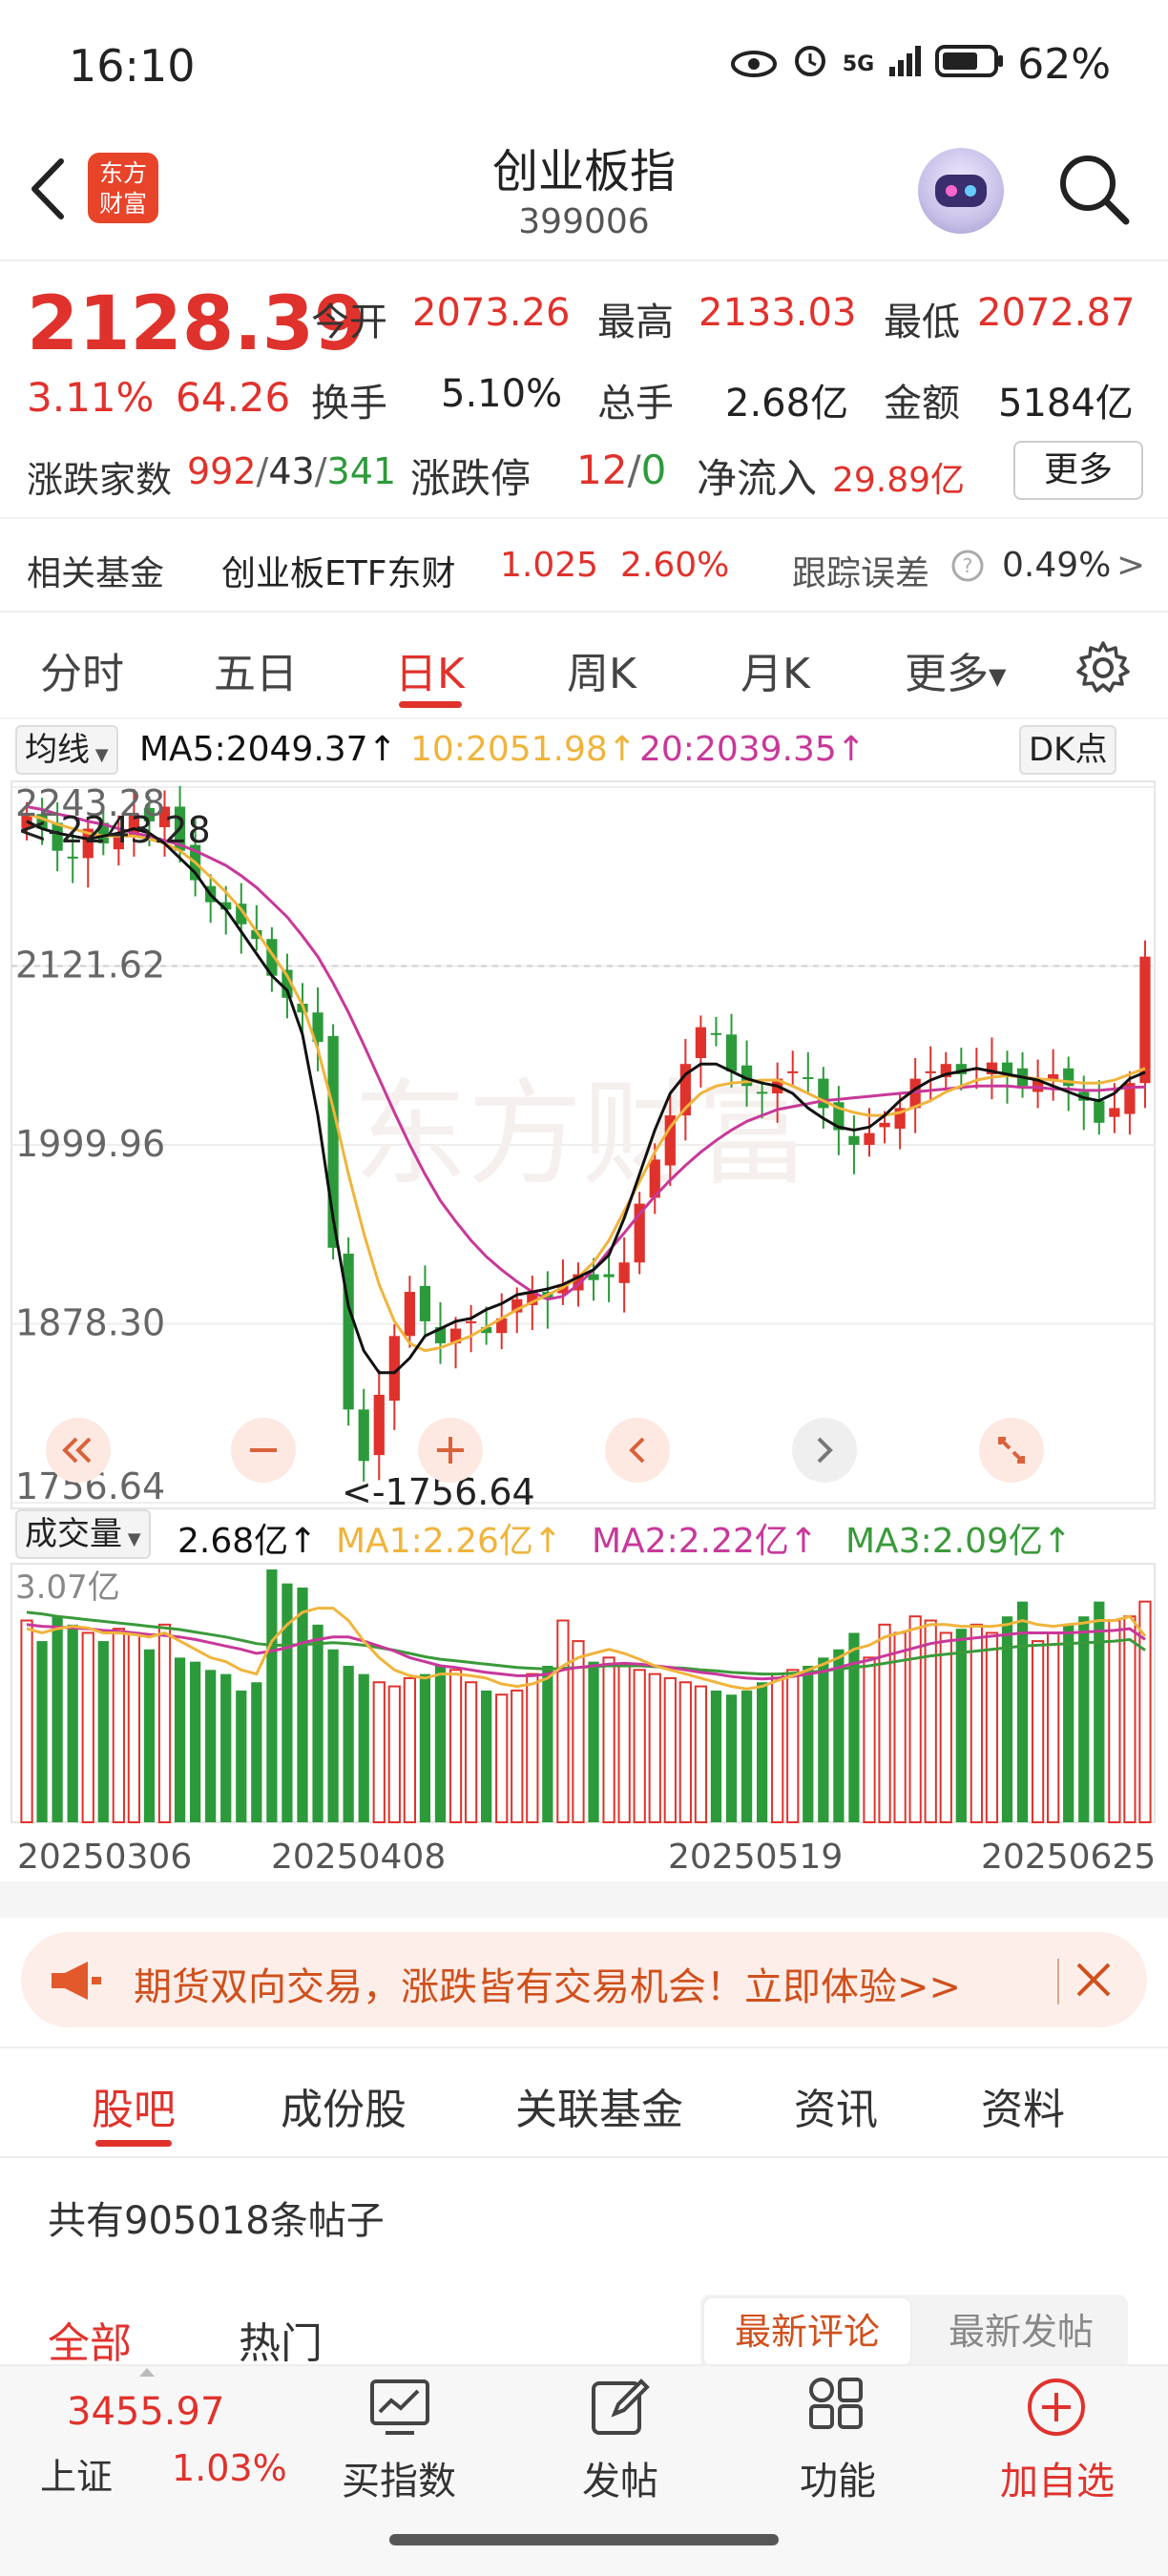  What do you see at coordinates (291, 471) in the screenshot?
I see `flat-count: 43` at bounding box center [291, 471].